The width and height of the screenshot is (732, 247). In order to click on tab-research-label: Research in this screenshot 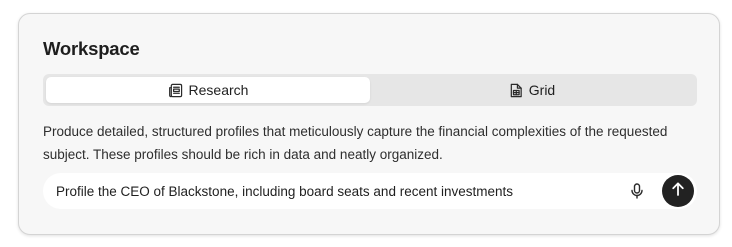, I will do `click(218, 90)`.